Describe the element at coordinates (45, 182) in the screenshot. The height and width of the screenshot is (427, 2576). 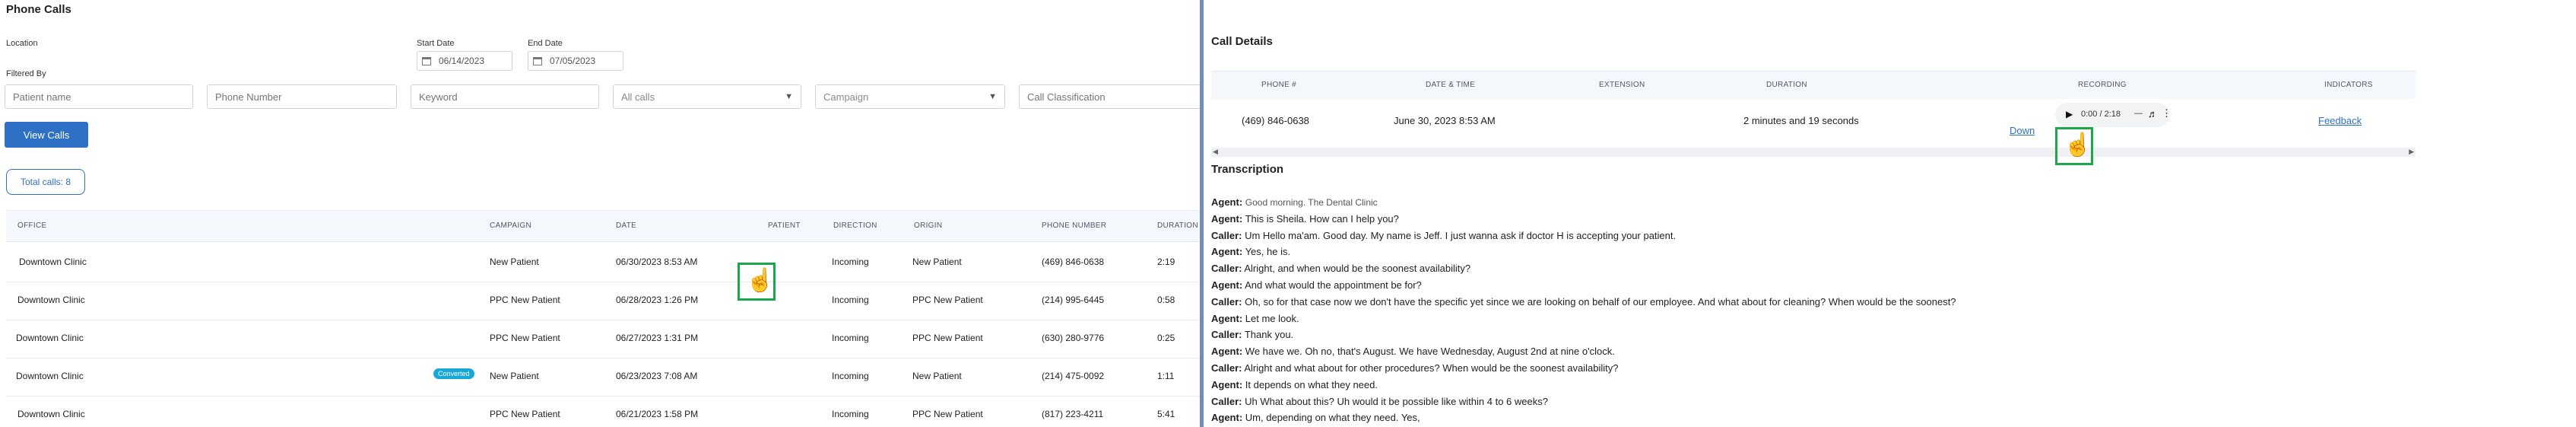
I see `total-calls-badge: Total calls: 8` at that location.